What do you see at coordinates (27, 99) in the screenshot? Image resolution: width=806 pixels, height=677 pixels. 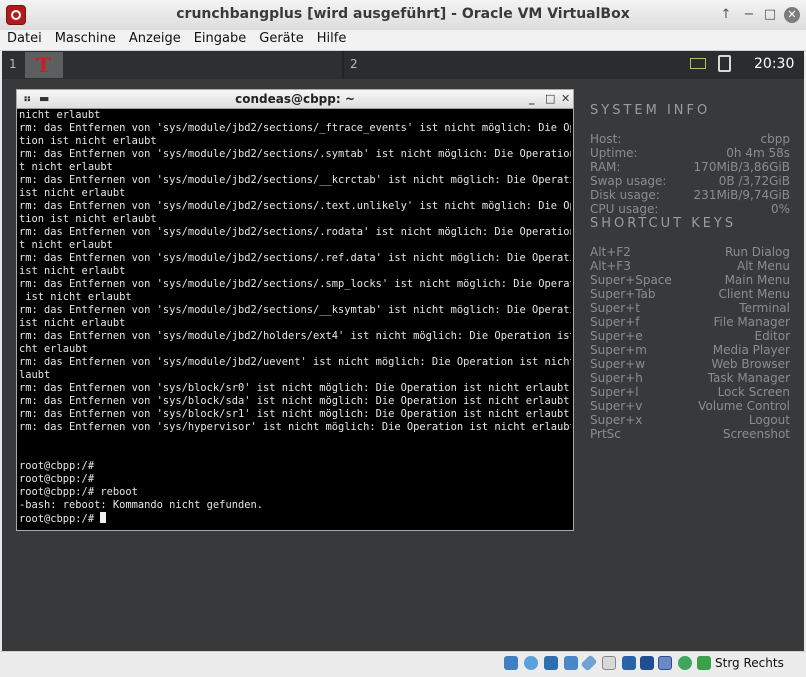 I see `terminal-menu-icon: ⠶` at bounding box center [27, 99].